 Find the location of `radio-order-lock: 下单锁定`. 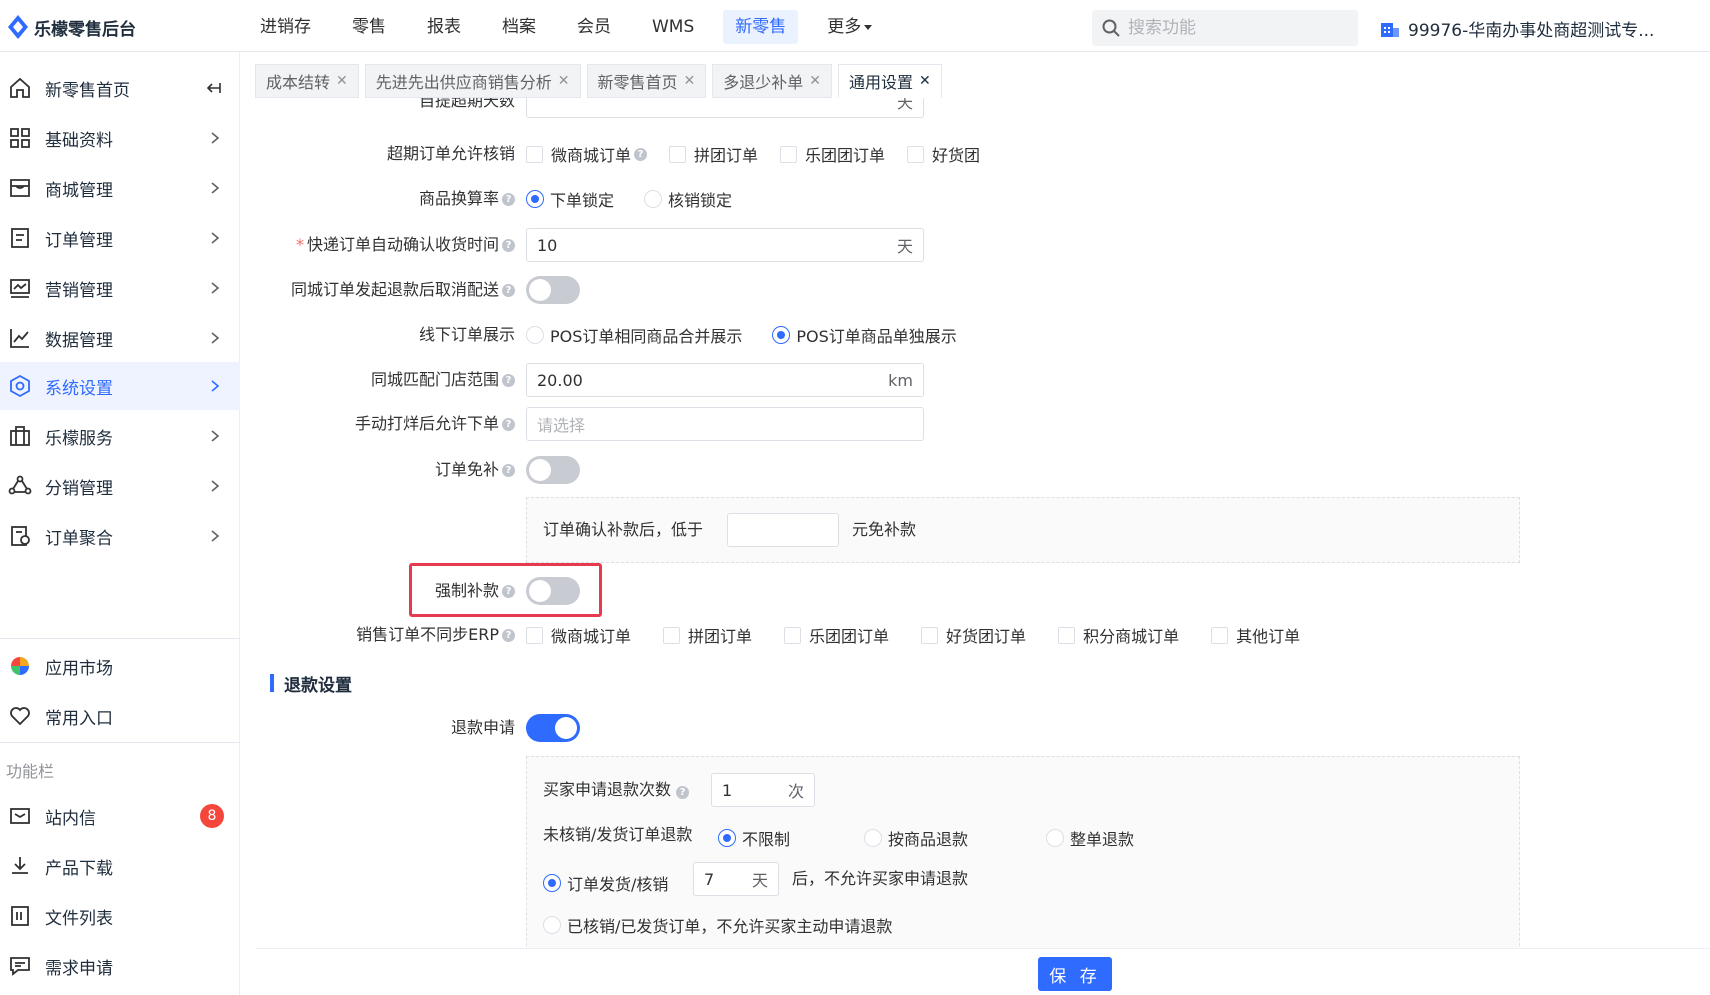

radio-order-lock: 下单锁定 is located at coordinates (570, 199).